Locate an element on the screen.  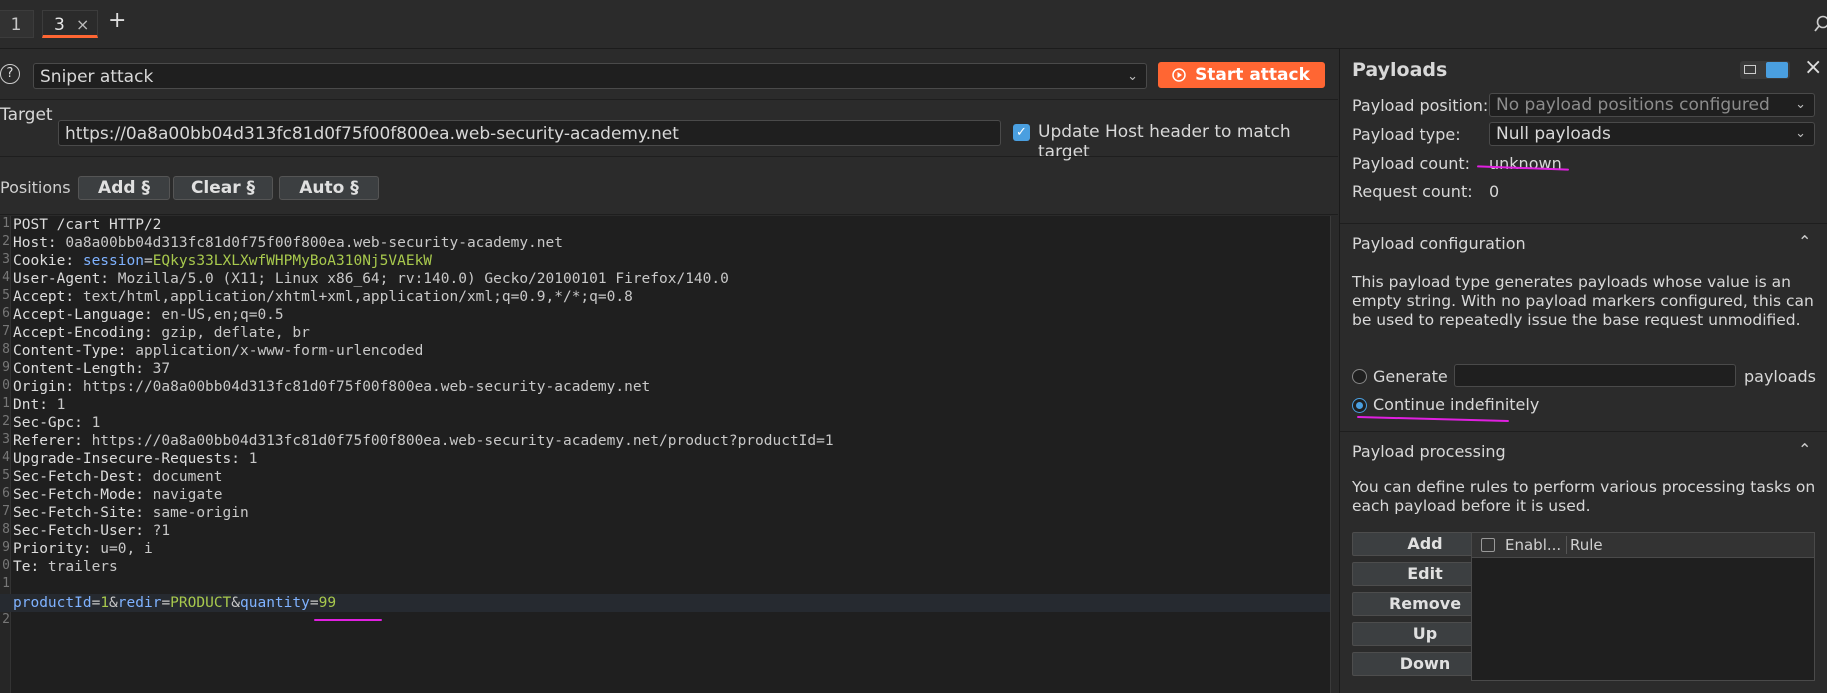
request-count-label: Request count: is located at coordinates (1412, 191).